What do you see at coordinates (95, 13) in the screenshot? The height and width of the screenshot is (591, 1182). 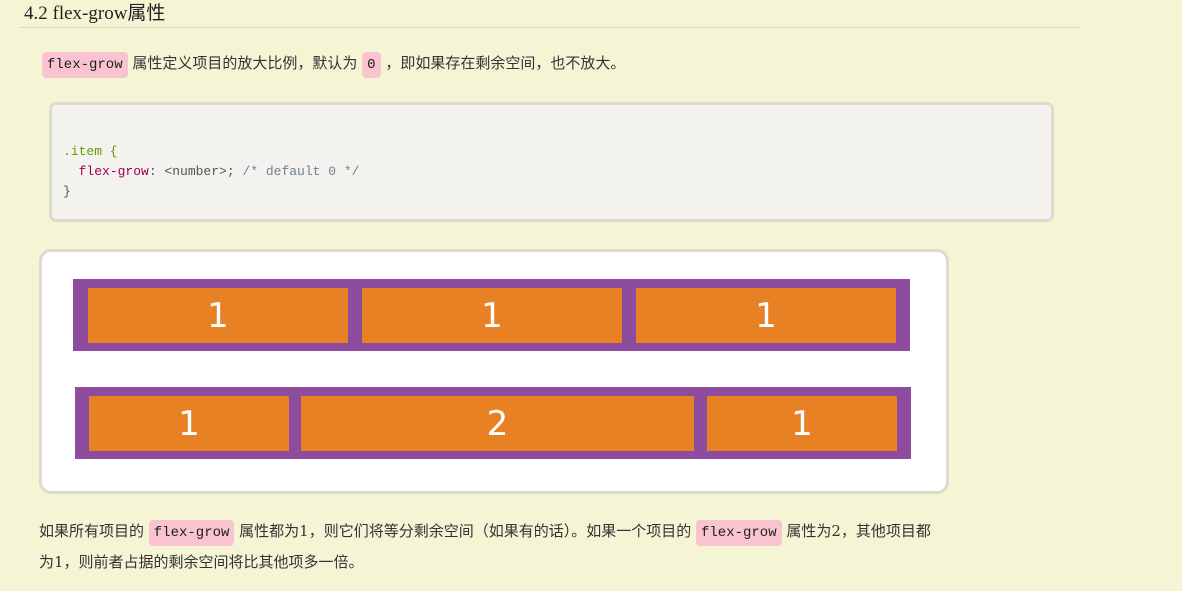 I see `section-heading: 4.2 flex-grow属性` at bounding box center [95, 13].